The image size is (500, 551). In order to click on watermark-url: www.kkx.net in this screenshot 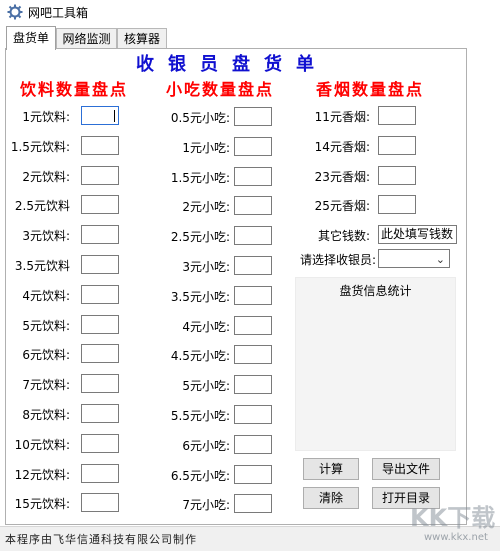, I will do `click(456, 537)`.